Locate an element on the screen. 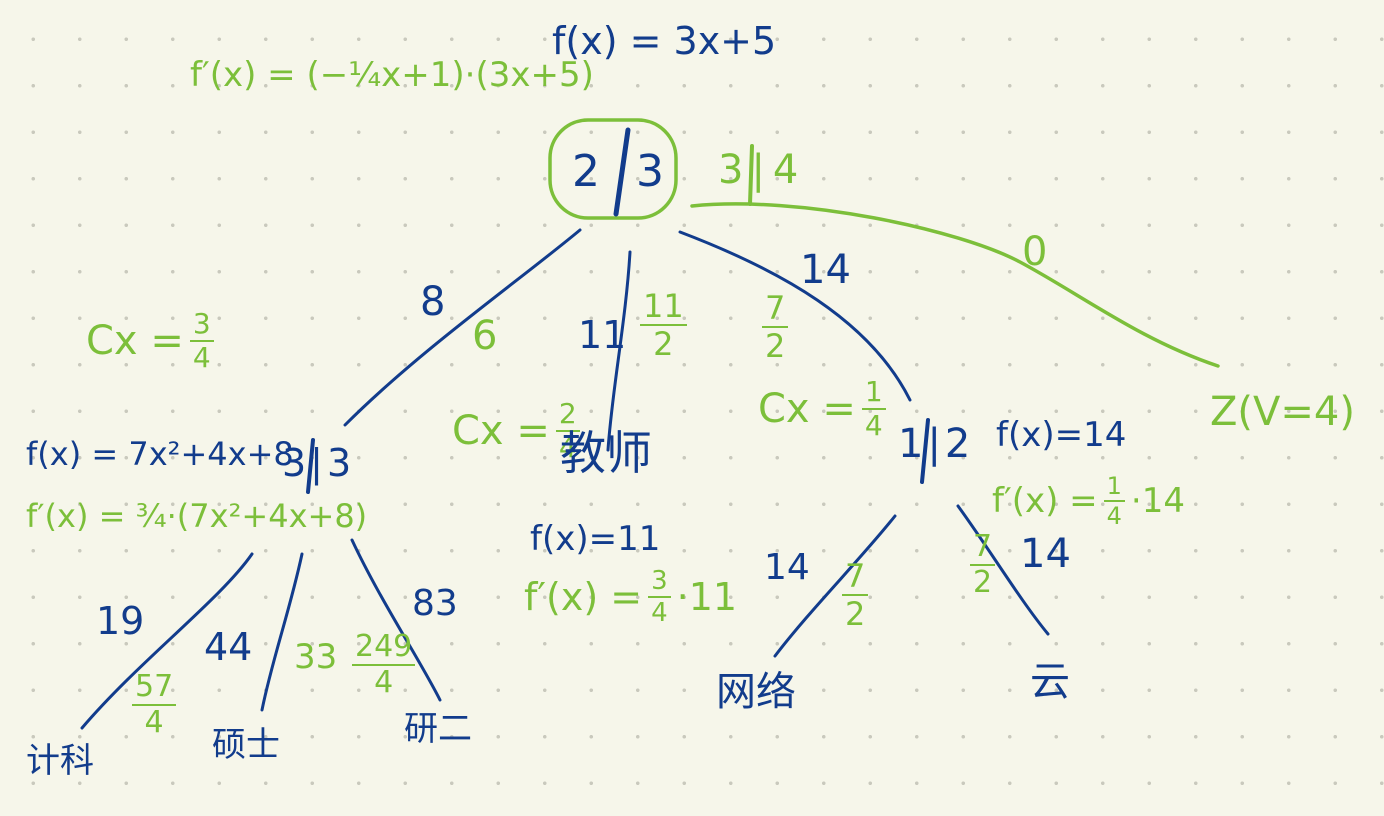  root-annot-text: 3|4 is located at coordinates (762, 170).